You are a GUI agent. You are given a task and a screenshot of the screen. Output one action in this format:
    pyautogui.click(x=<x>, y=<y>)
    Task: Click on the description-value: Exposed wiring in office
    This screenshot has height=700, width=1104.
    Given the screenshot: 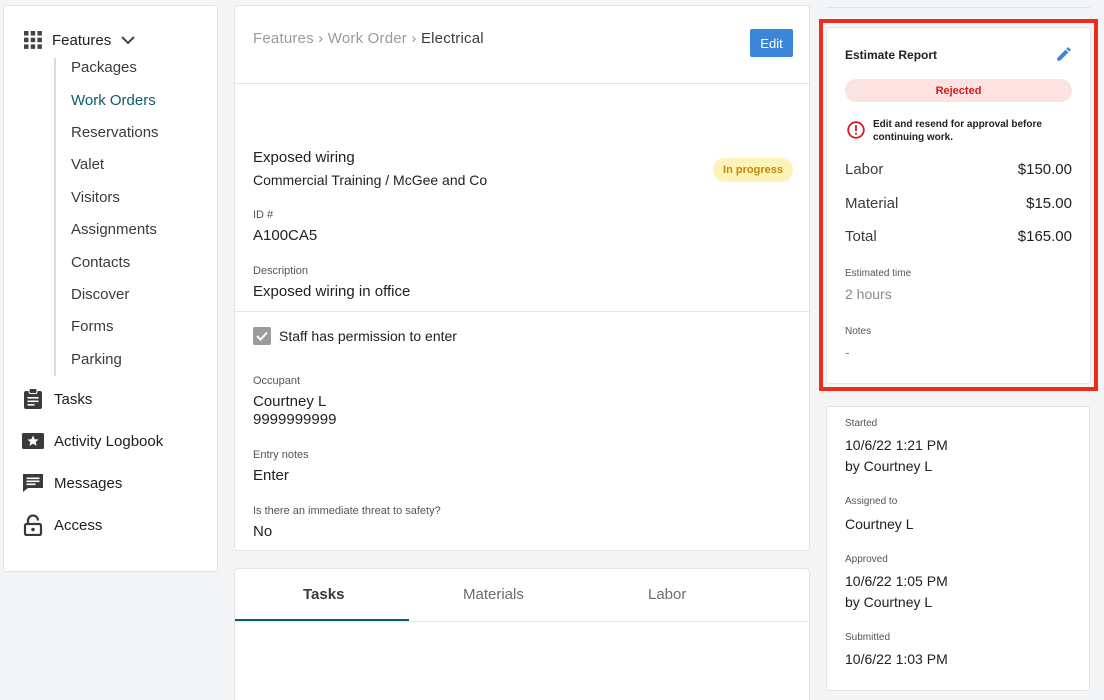 What is the action you would take?
    pyautogui.click(x=332, y=291)
    